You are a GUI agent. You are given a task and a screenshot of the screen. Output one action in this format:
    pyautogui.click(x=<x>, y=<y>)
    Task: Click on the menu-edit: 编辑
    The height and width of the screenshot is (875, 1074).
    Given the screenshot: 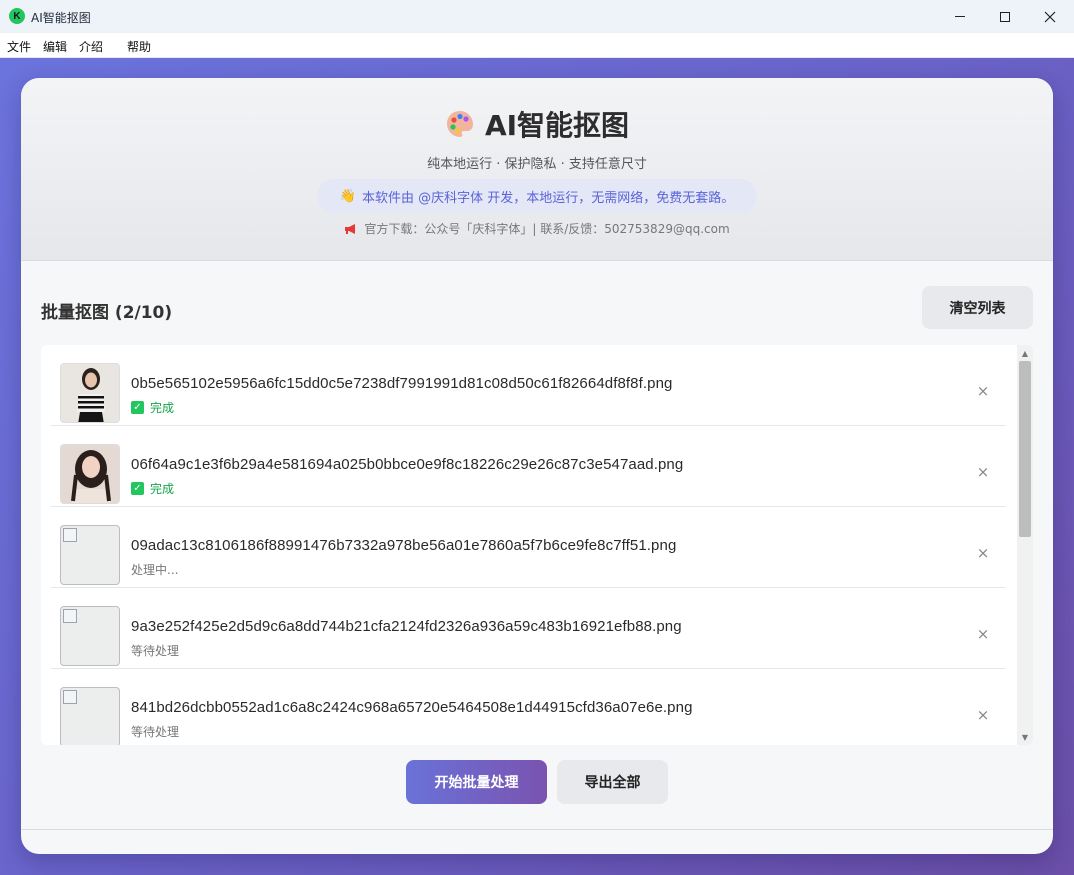 What is the action you would take?
    pyautogui.click(x=55, y=46)
    